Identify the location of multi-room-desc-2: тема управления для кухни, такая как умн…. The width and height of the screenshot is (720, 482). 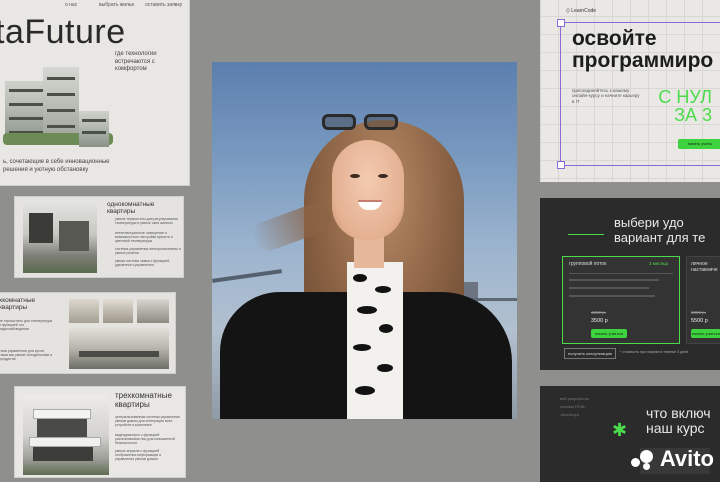
(26, 355).